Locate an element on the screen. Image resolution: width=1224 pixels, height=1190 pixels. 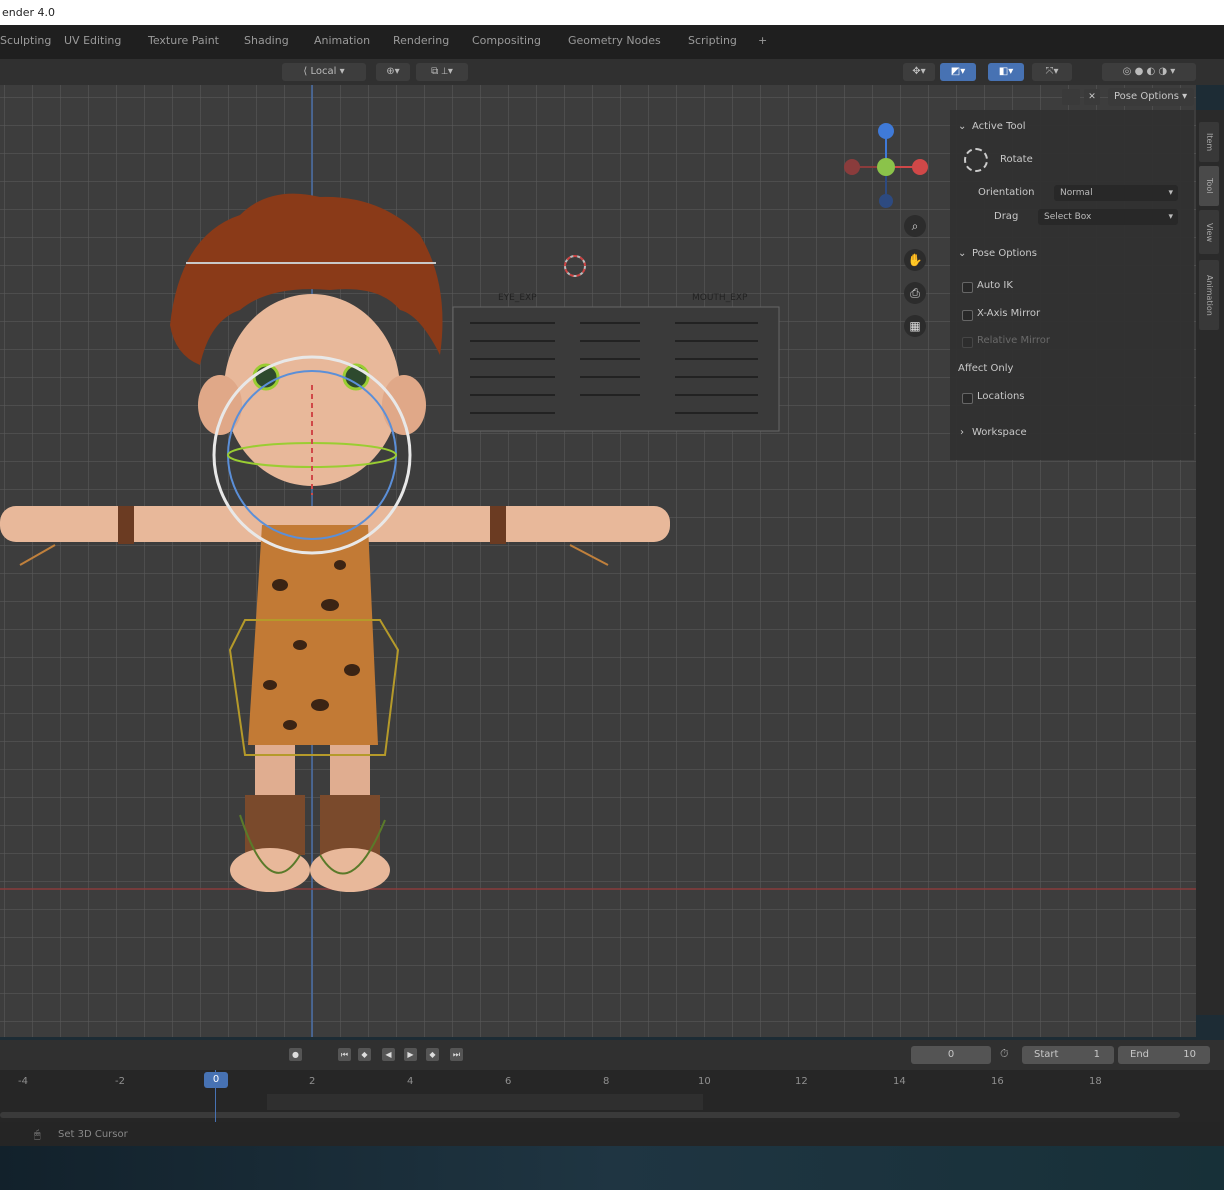
mirror-toggle: ⤧▾ is located at coordinates (1052, 72).